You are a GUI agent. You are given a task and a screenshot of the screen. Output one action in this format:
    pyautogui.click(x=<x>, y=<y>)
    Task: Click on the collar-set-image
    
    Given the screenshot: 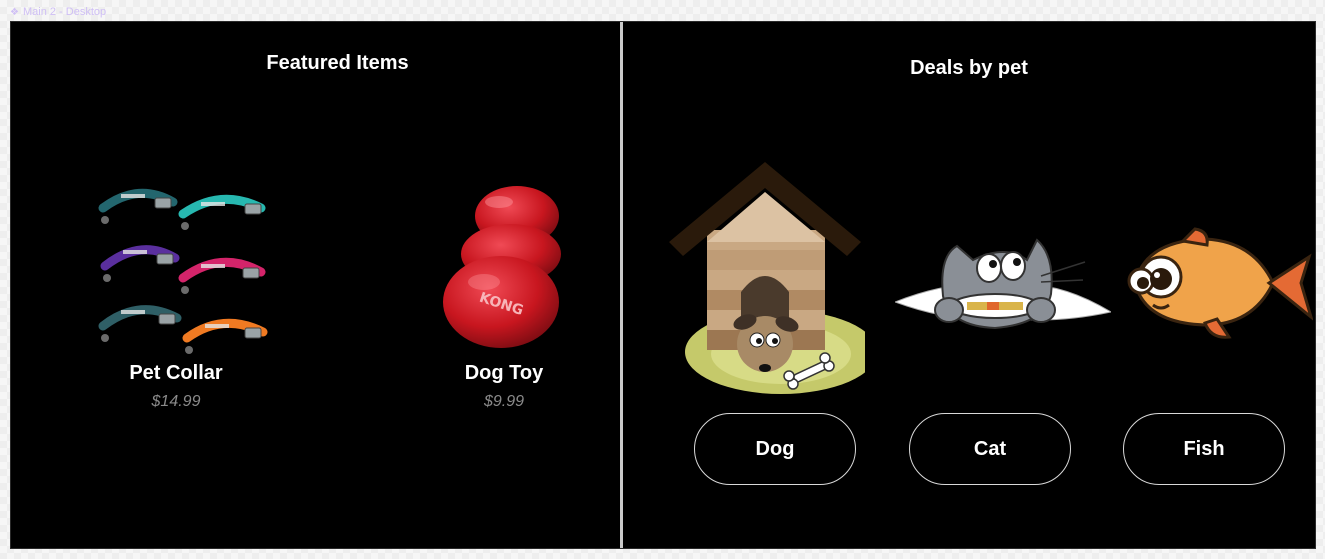 What is the action you would take?
    pyautogui.click(x=183, y=270)
    